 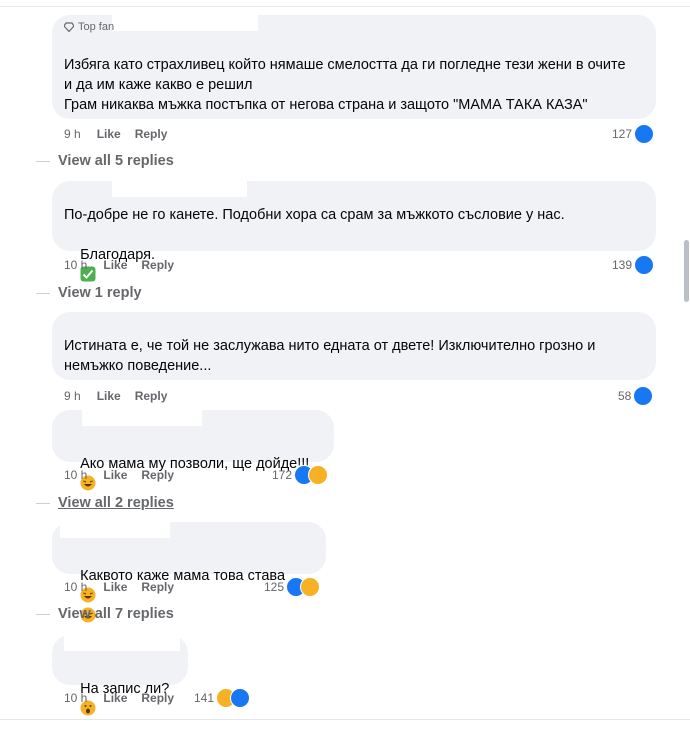 I want to click on scrollbar-thumb, so click(x=686, y=271).